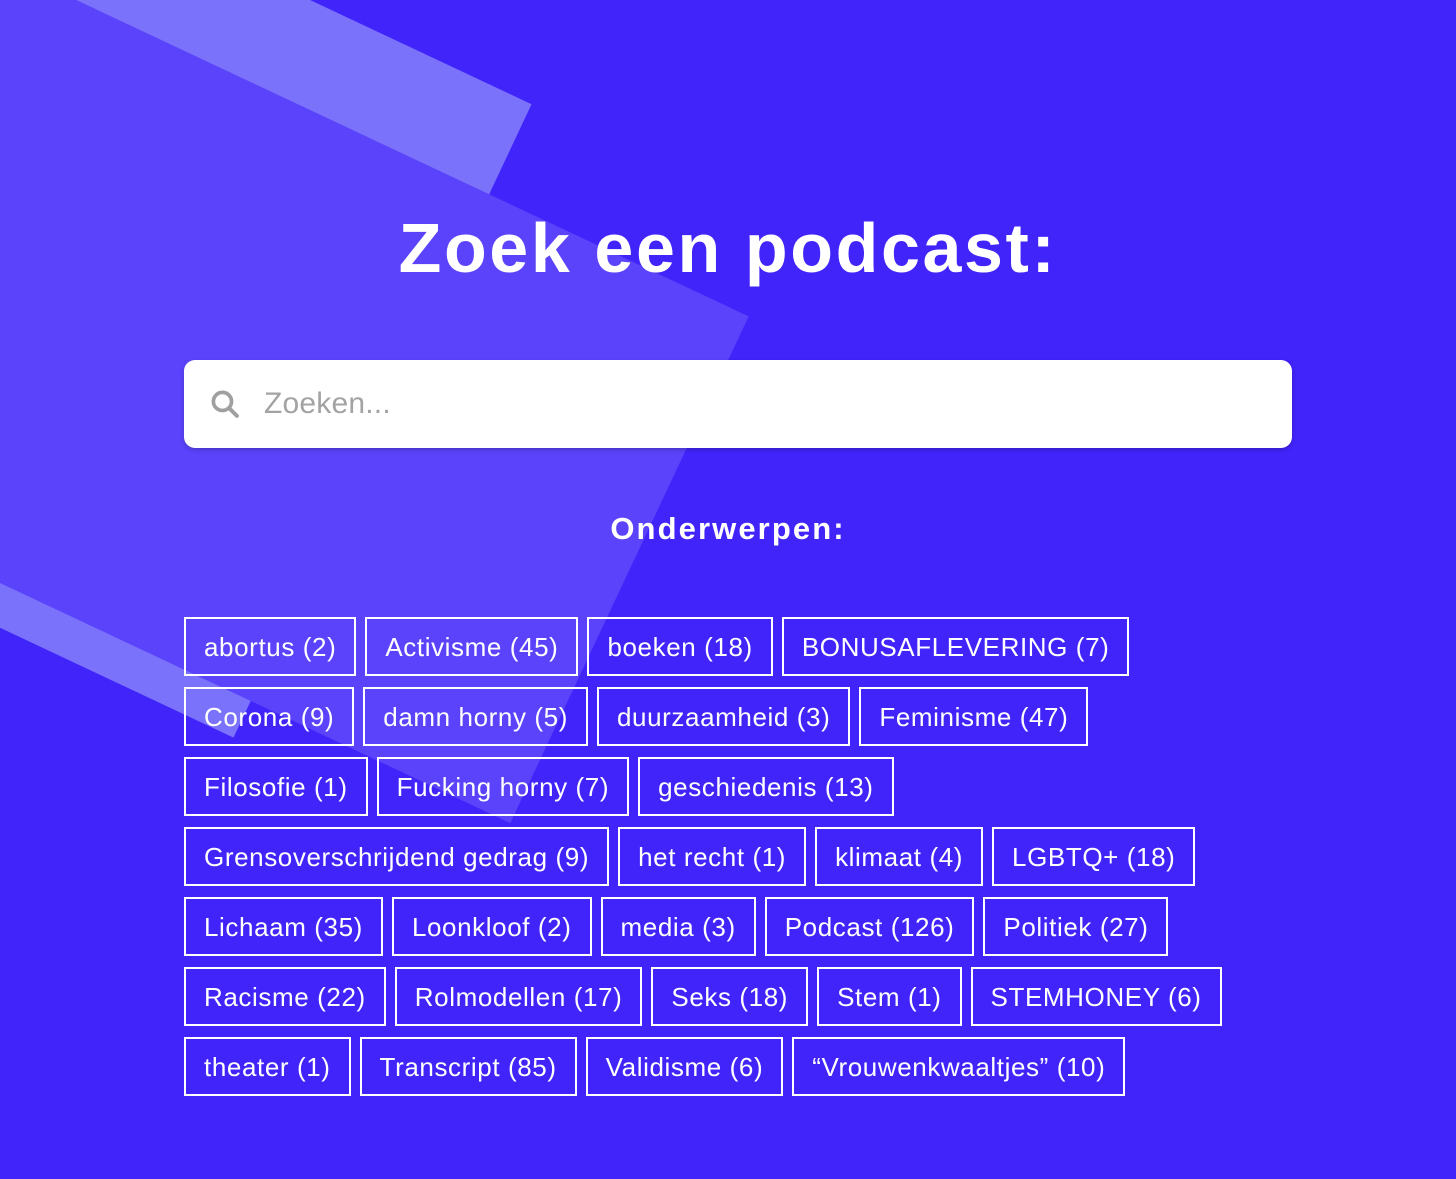 This screenshot has height=1179, width=1456. Describe the element at coordinates (270, 646) in the screenshot. I see `topic-tag: abortus (2)` at that location.